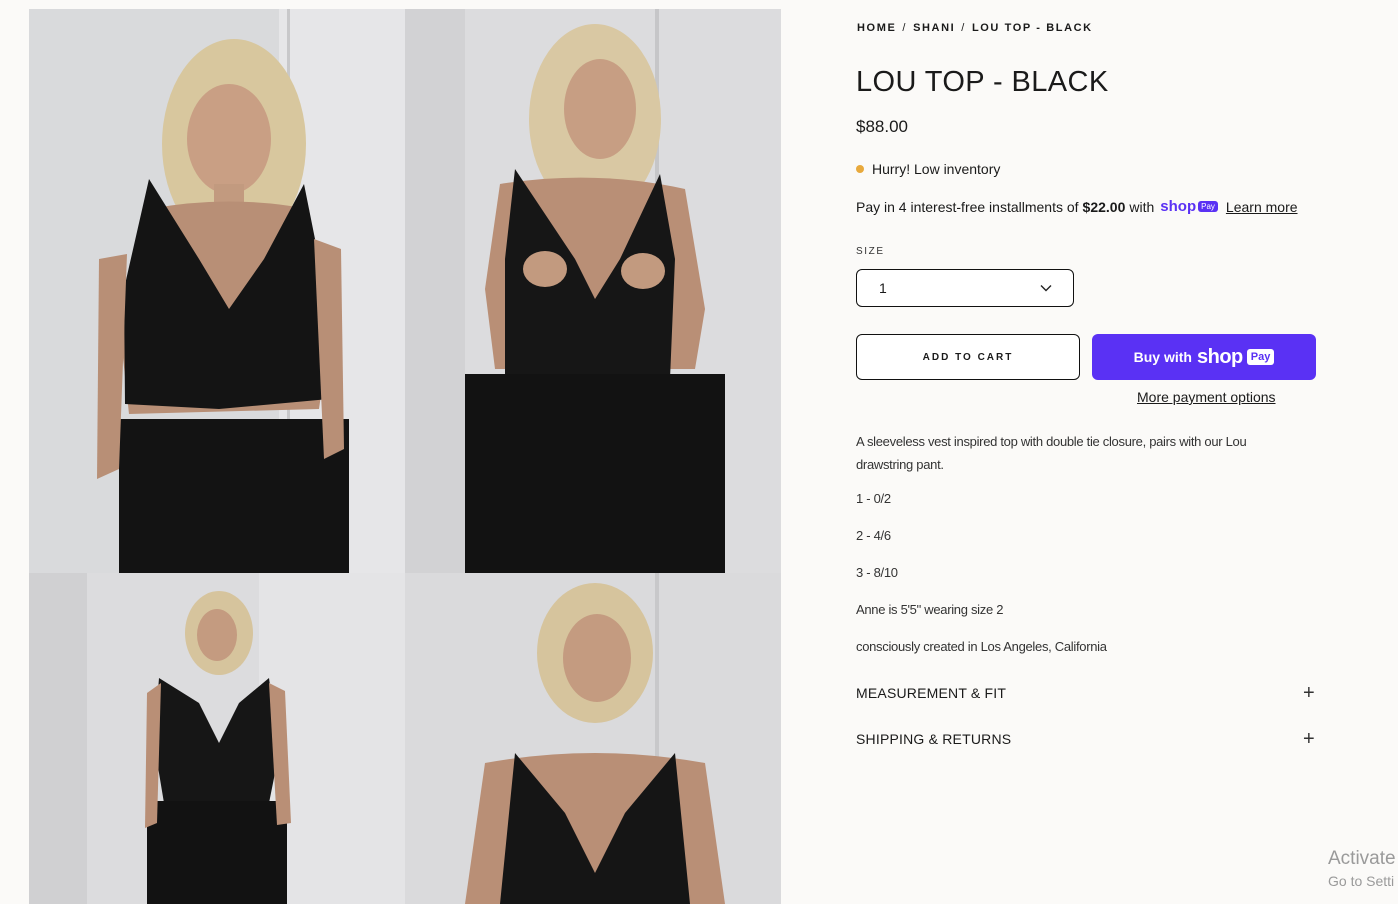 Image resolution: width=1398 pixels, height=904 pixels. I want to click on breadcrumb-home: HOME, so click(876, 28).